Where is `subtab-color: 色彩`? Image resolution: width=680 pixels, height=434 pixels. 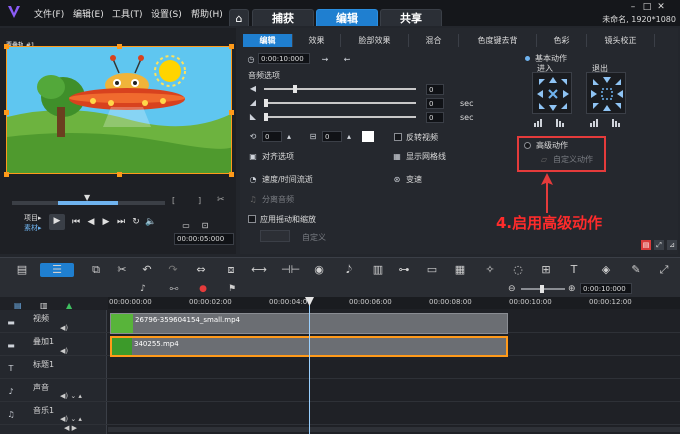
subtab-color: 色彩 is located at coordinates (562, 40).